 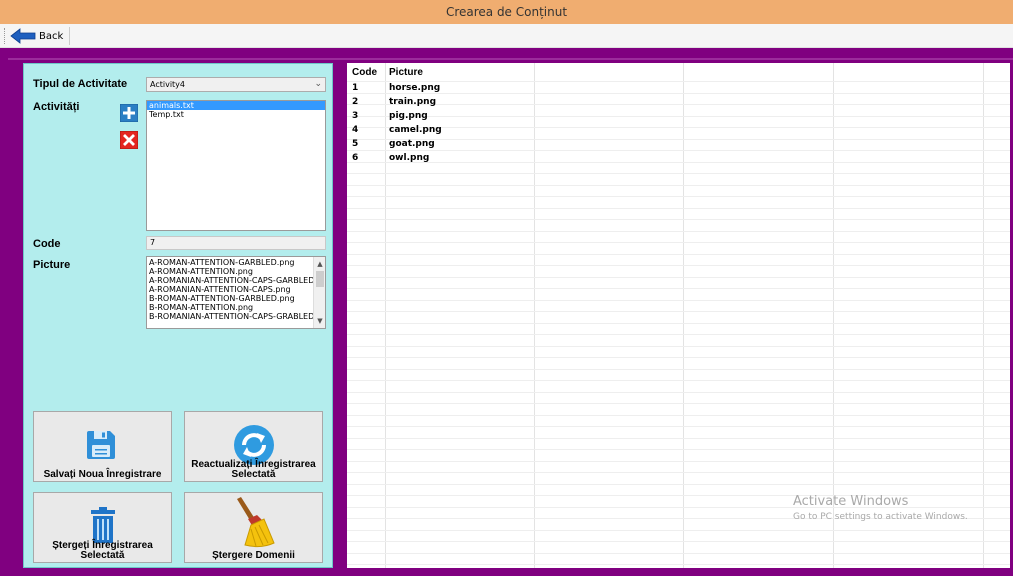 I want to click on picture-list-scrollbar: ▲ ▼, so click(x=319, y=292).